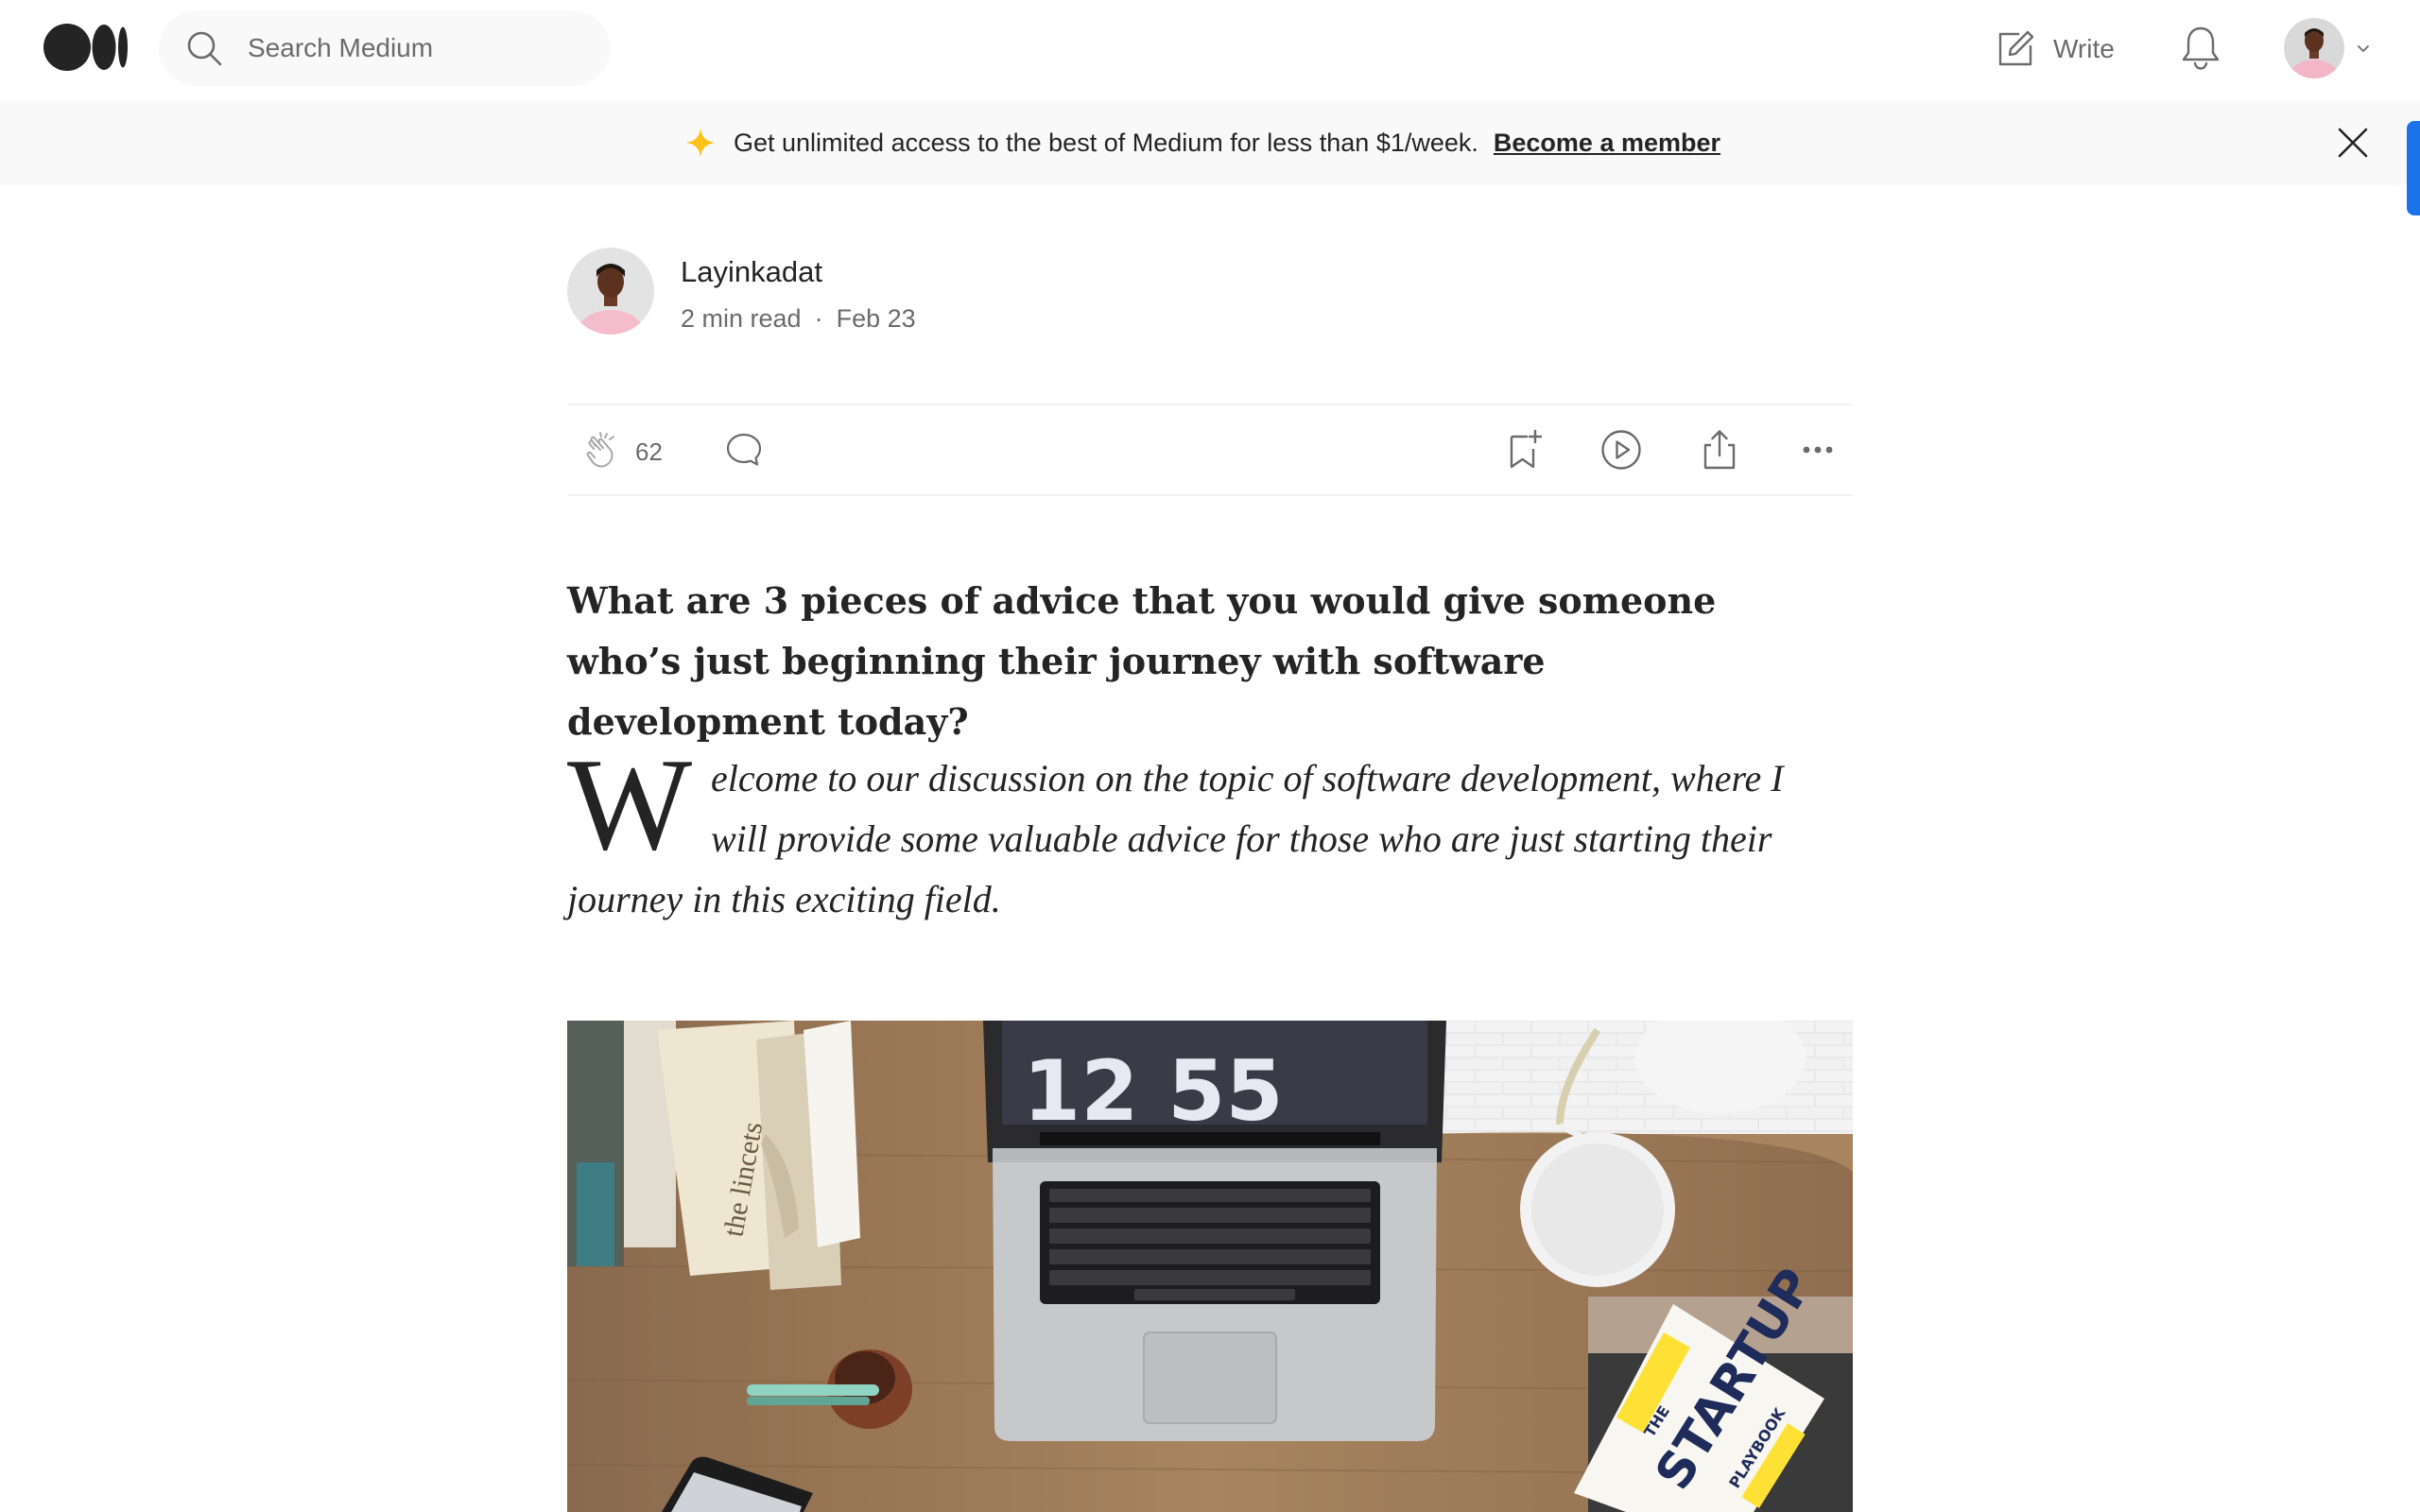 This screenshot has width=2420, height=1512. Describe the element at coordinates (1607, 143) in the screenshot. I see `become-member-link: Become a member` at that location.